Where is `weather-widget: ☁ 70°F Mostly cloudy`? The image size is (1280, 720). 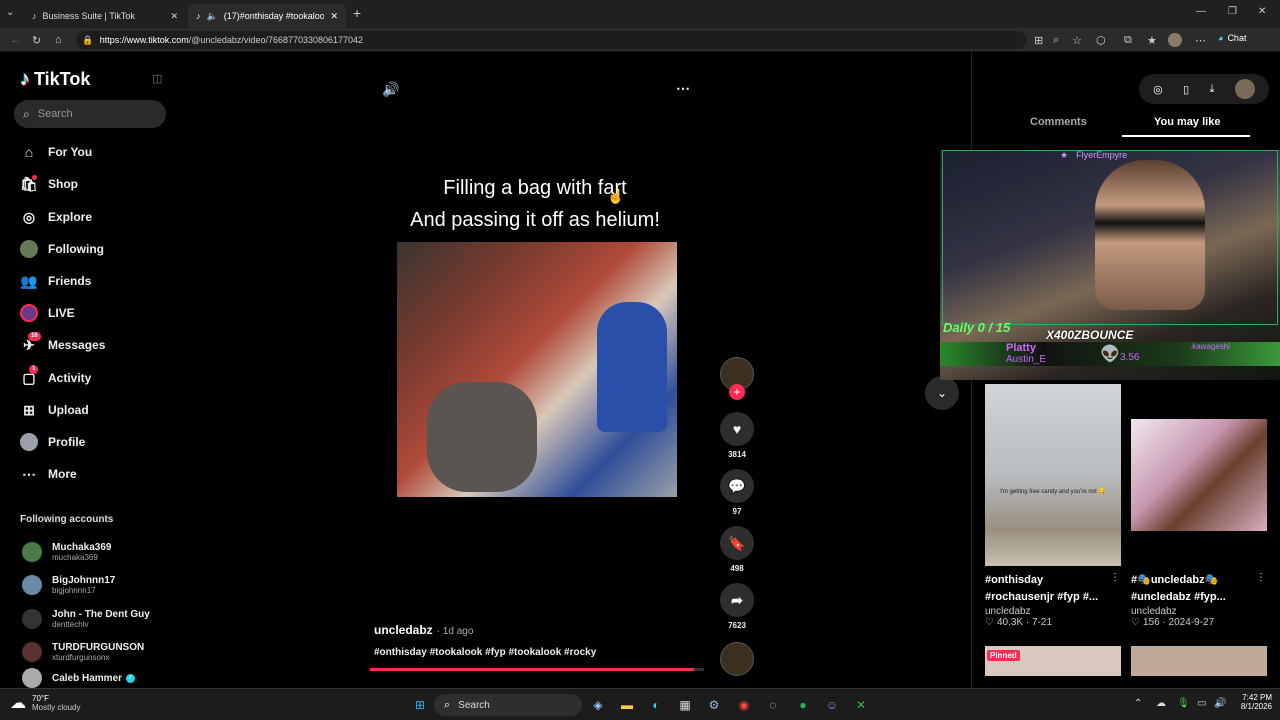 weather-widget: ☁ 70°F Mostly cloudy is located at coordinates (45, 703).